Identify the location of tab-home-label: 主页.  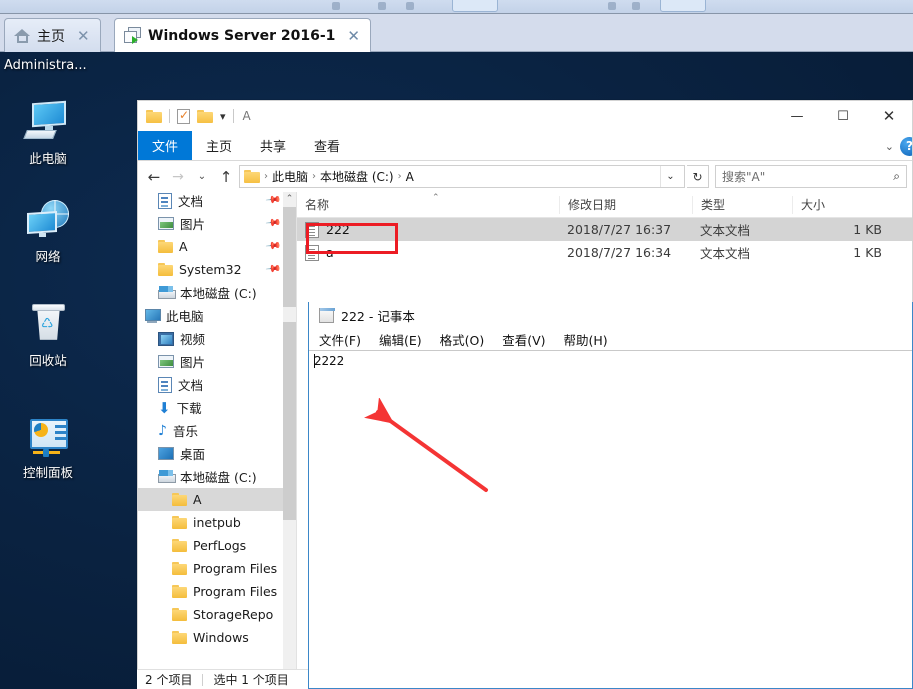
(51, 36).